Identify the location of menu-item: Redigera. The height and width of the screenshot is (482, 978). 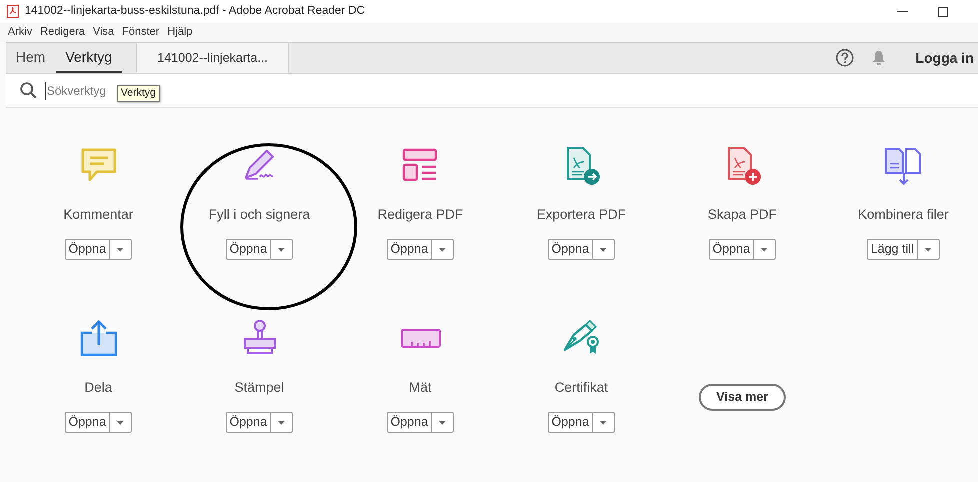
(63, 32).